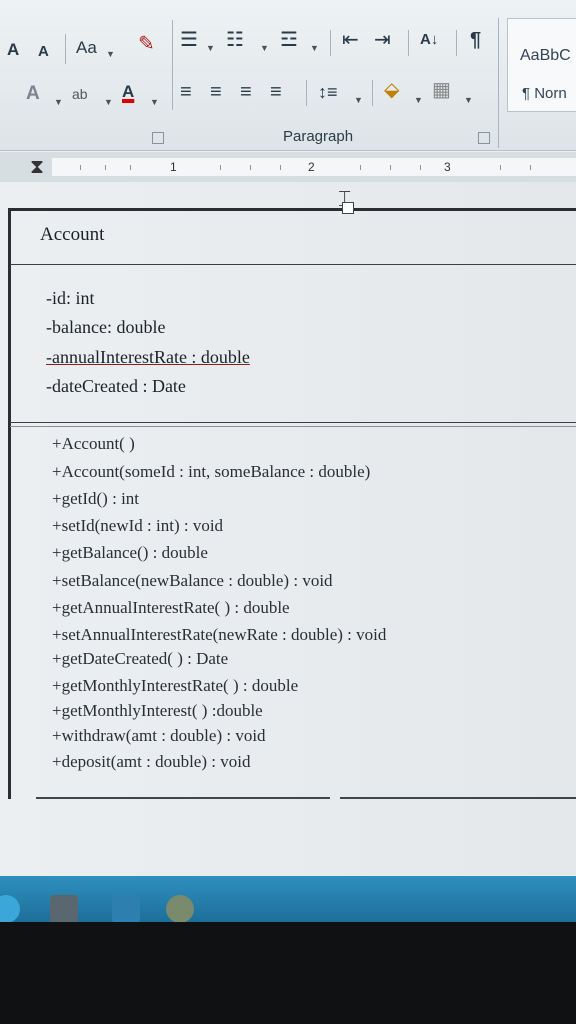  What do you see at coordinates (86, 48) in the screenshot?
I see `change-case-button: Aa` at bounding box center [86, 48].